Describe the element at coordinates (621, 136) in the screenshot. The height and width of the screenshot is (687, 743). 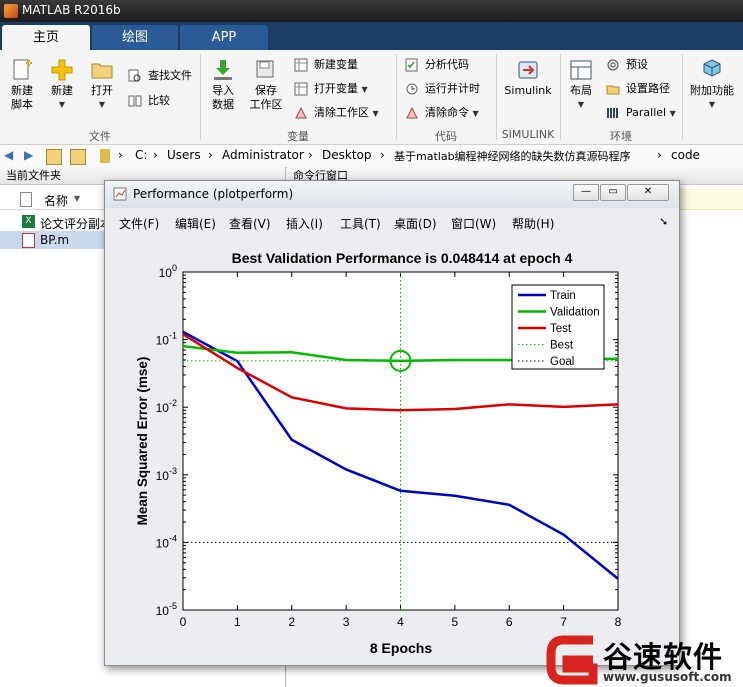
I see `group-environment-label: 环境` at that location.